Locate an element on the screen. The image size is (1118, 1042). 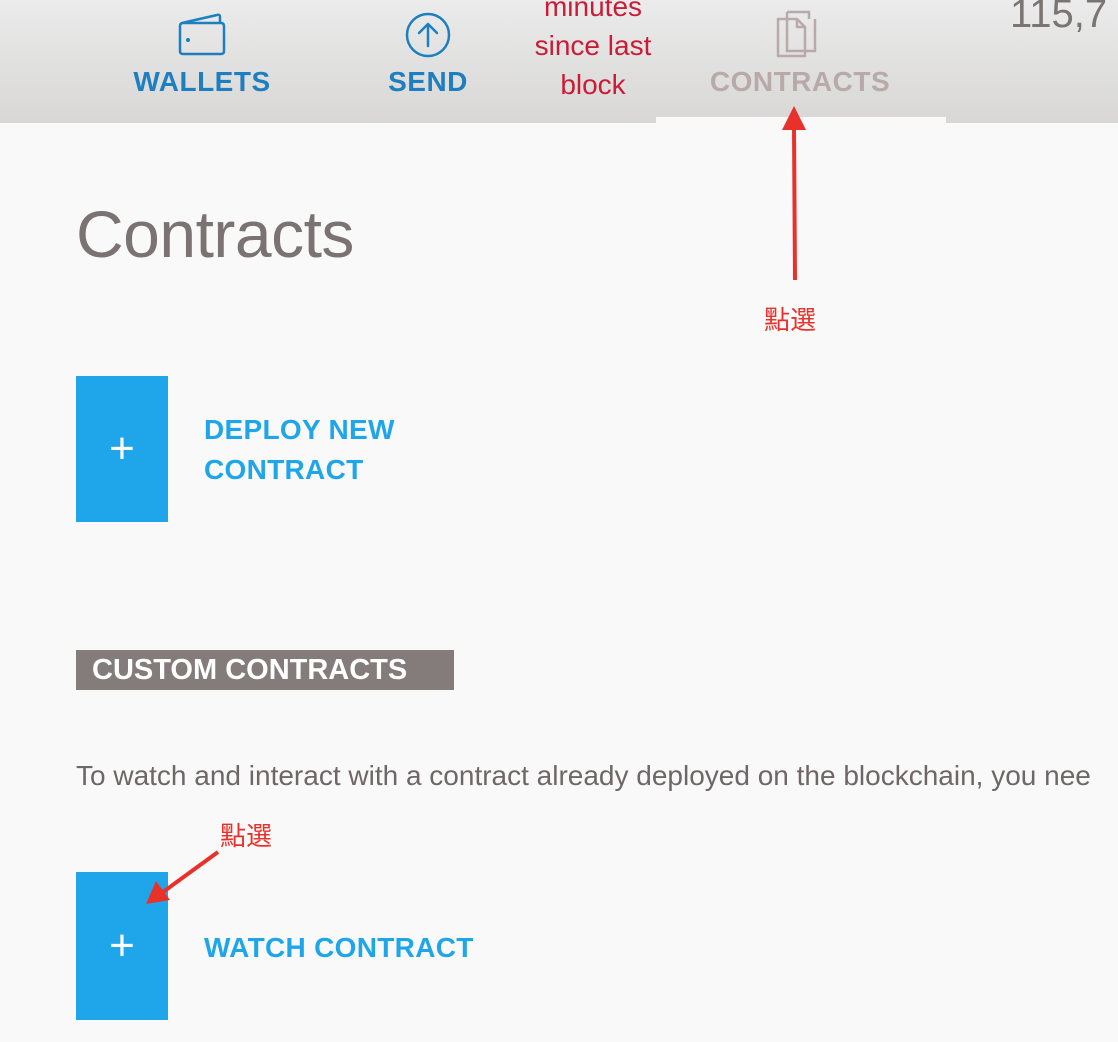
annotation-label-click-contracts: 點選 is located at coordinates (790, 320).